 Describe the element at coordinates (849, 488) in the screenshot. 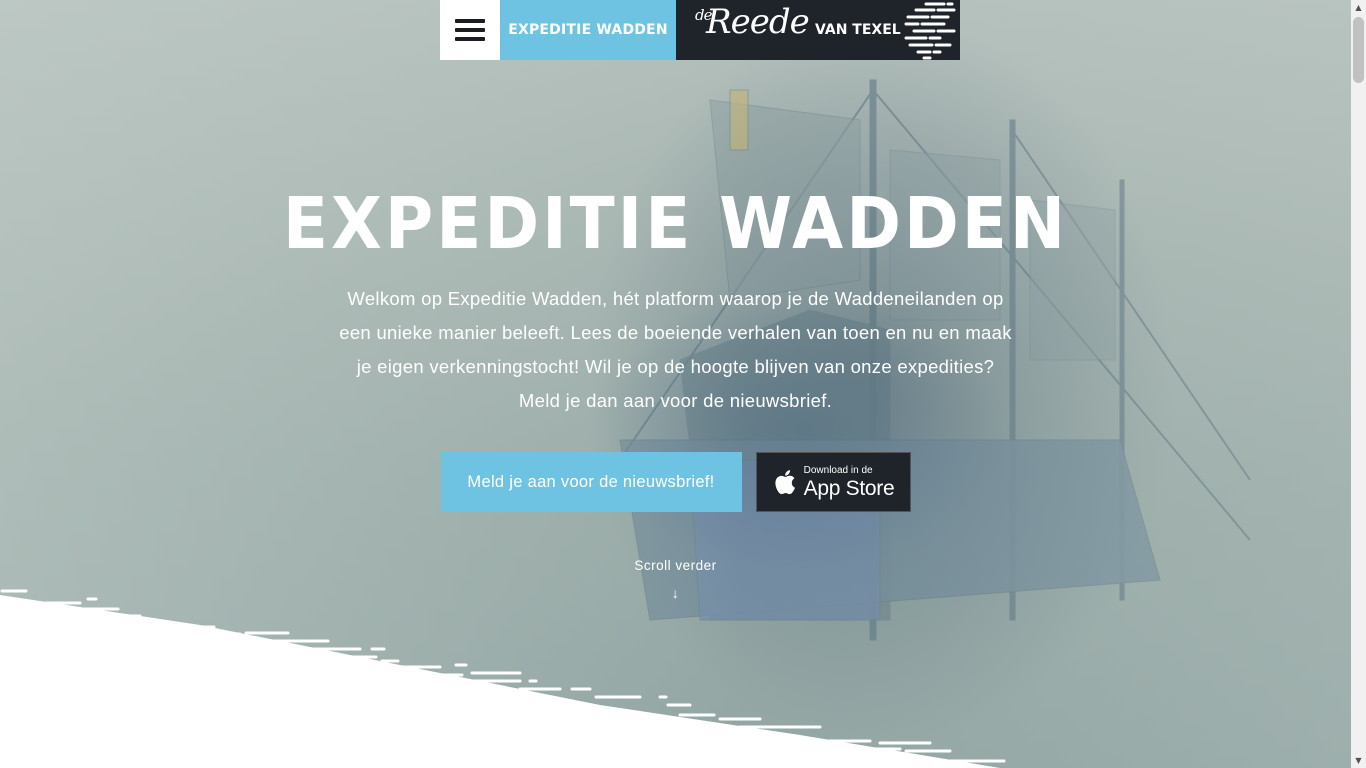

I see `app-store-big-text: App Store` at that location.